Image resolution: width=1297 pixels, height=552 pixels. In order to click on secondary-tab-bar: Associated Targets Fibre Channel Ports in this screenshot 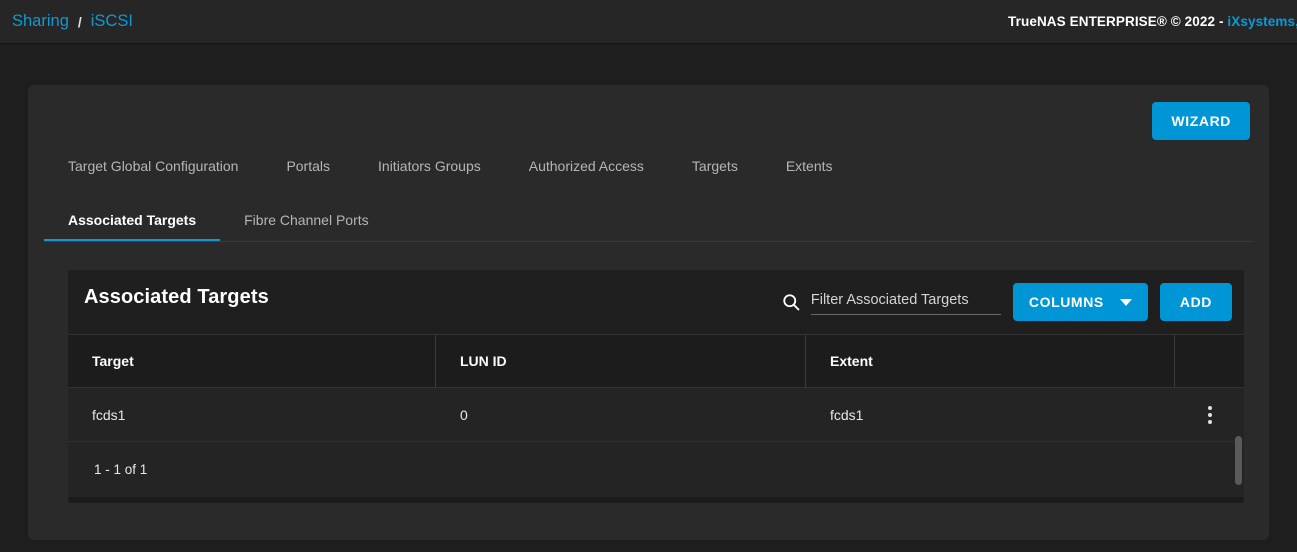, I will do `click(218, 220)`.